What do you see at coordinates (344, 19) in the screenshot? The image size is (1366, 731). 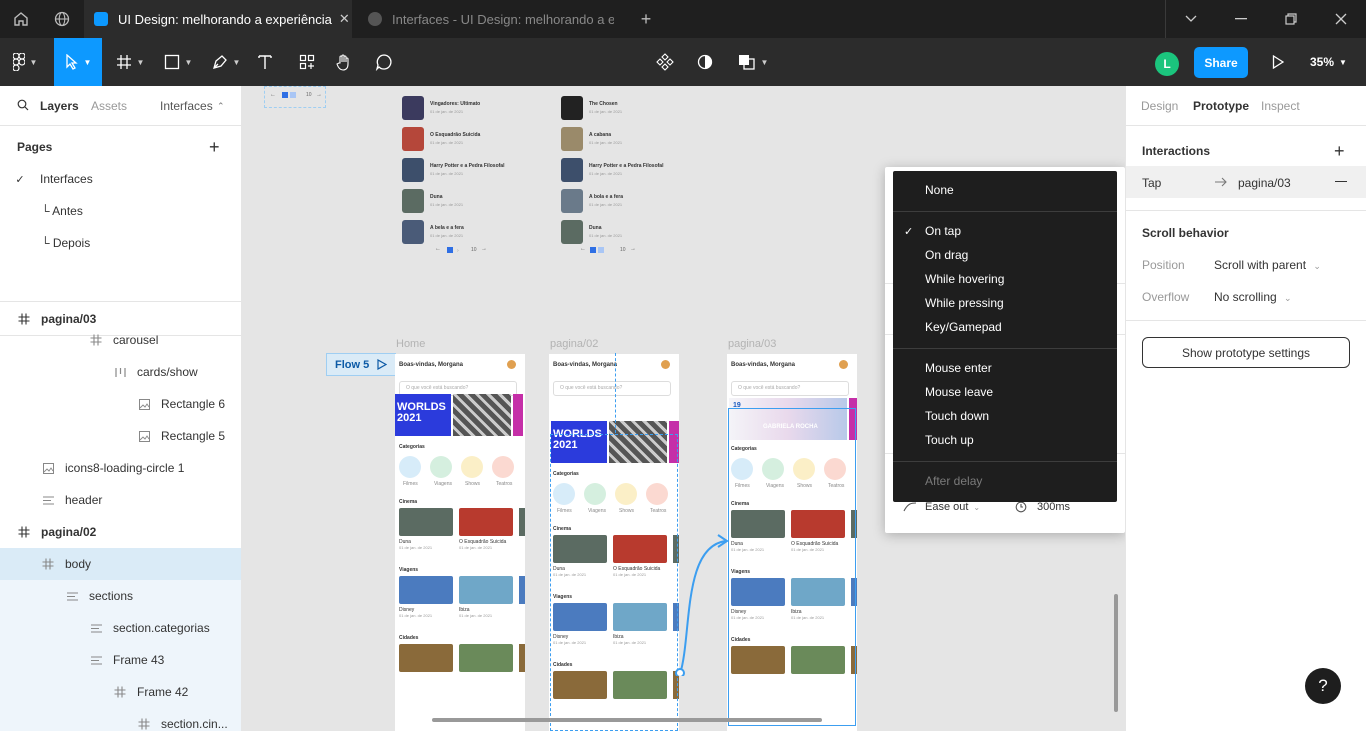 I see `close-tab-icon: ✕` at bounding box center [344, 19].